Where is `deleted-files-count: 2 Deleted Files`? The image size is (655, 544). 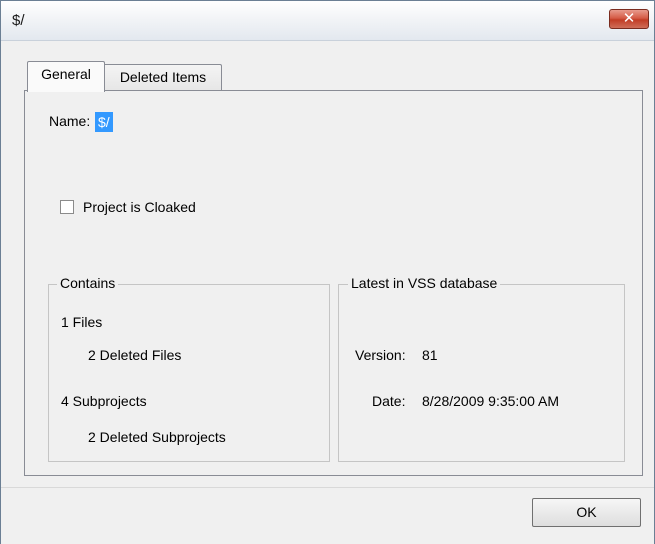 deleted-files-count: 2 Deleted Files is located at coordinates (135, 355).